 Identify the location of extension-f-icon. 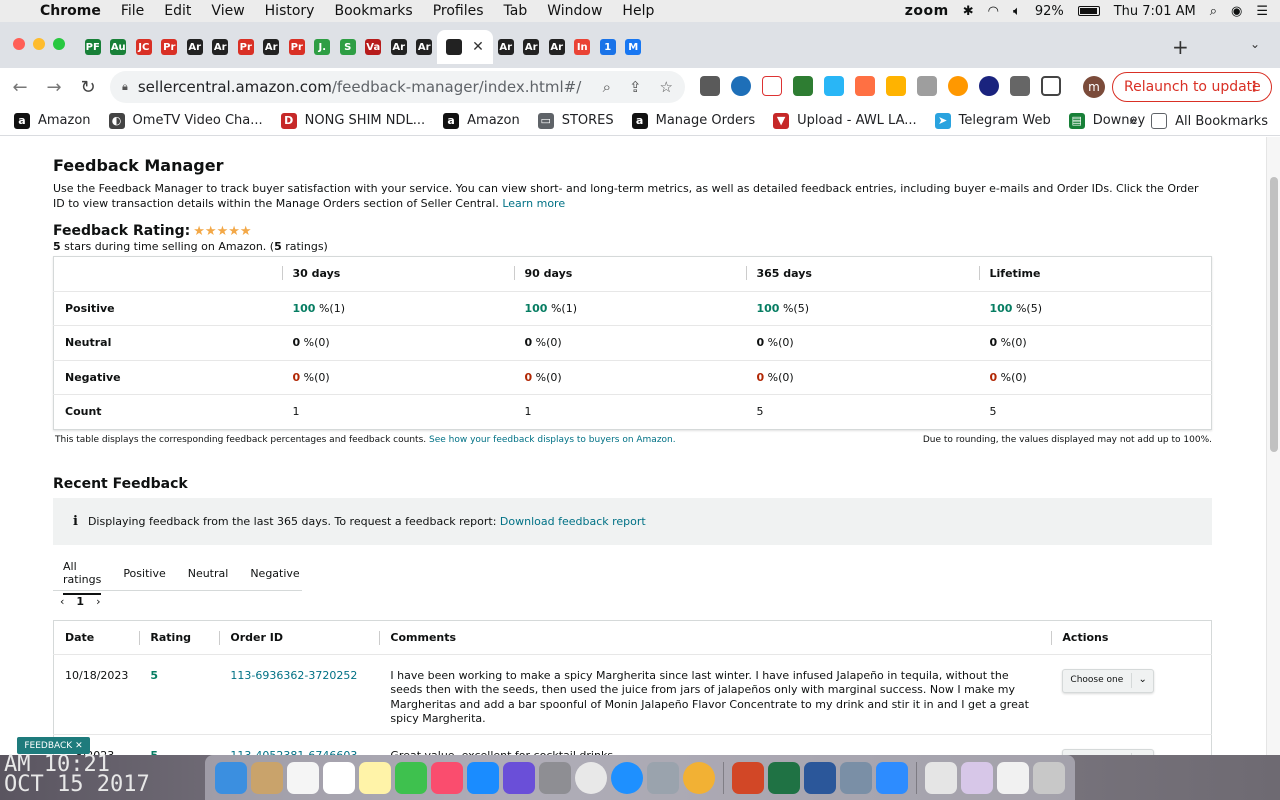
(989, 86).